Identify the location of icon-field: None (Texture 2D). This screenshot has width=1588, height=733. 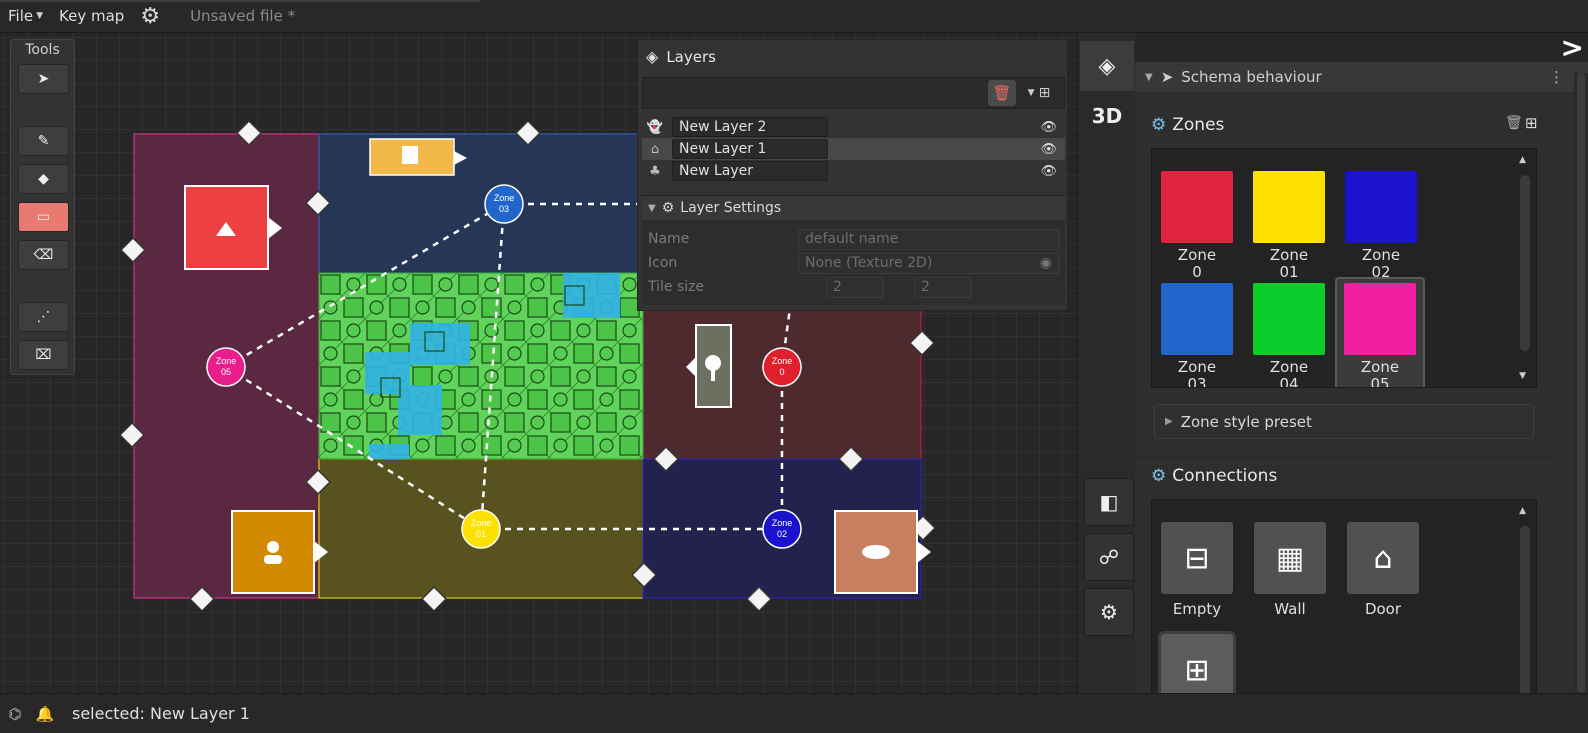
(929, 263).